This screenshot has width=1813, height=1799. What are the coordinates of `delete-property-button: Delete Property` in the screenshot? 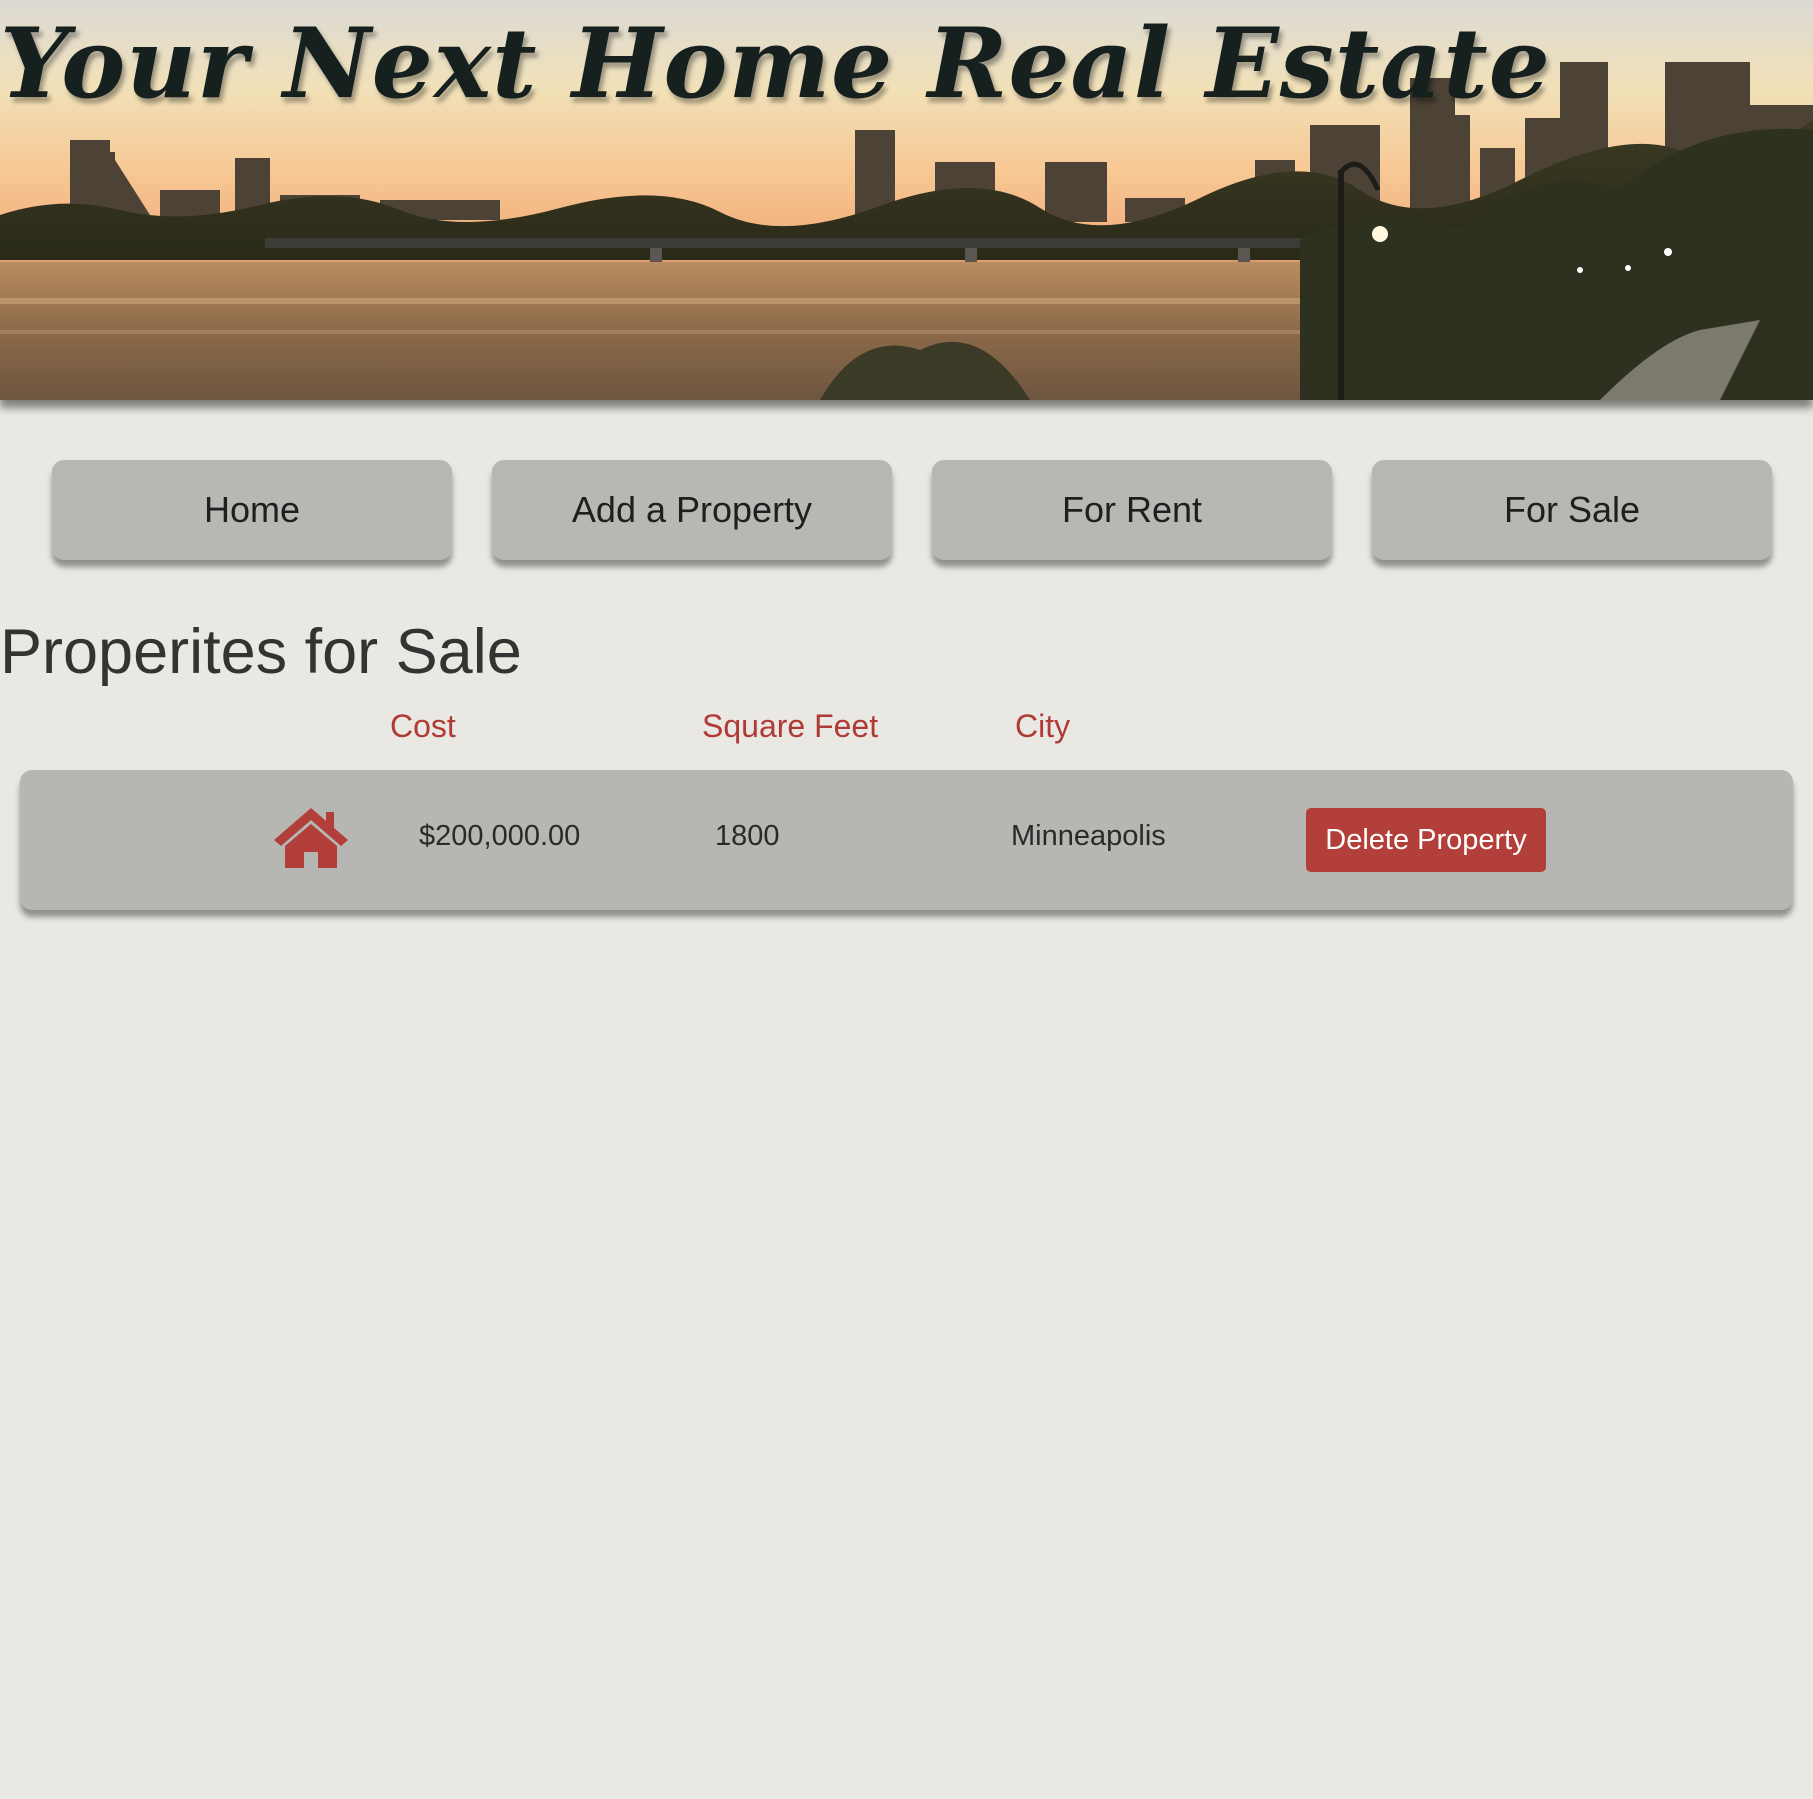 It's located at (1426, 840).